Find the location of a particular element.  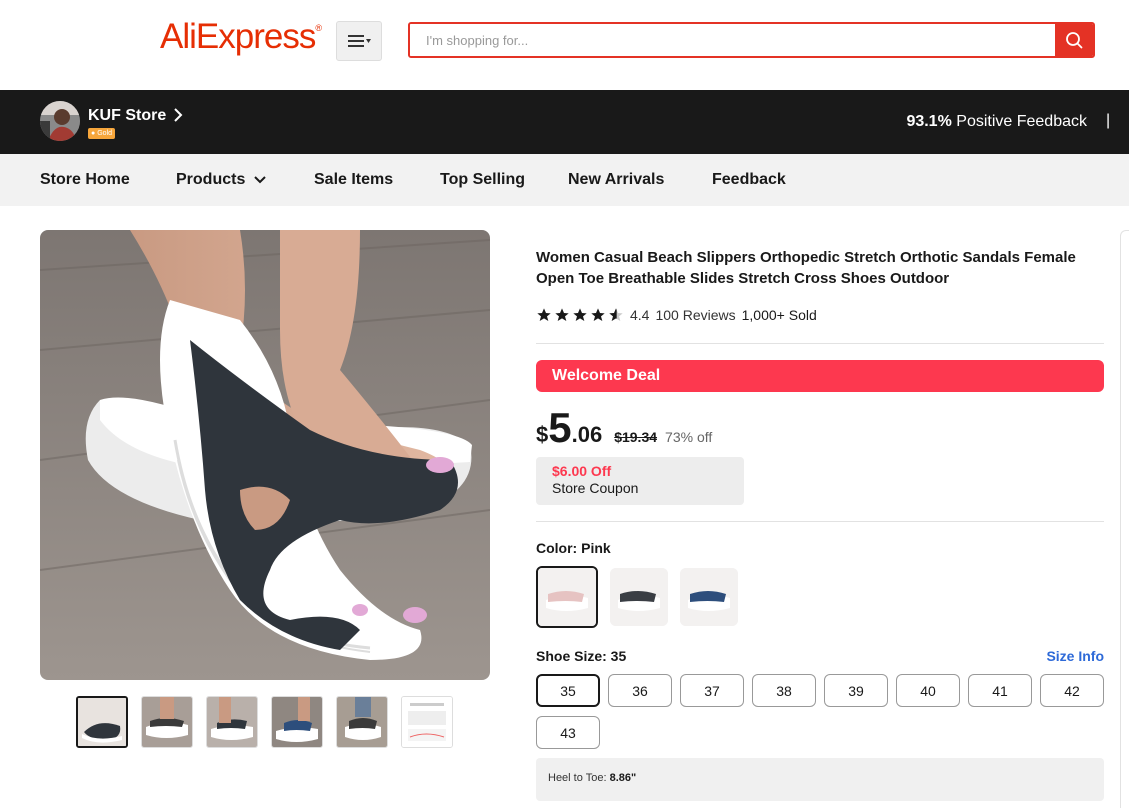

size-option-37: 37 is located at coordinates (712, 690).